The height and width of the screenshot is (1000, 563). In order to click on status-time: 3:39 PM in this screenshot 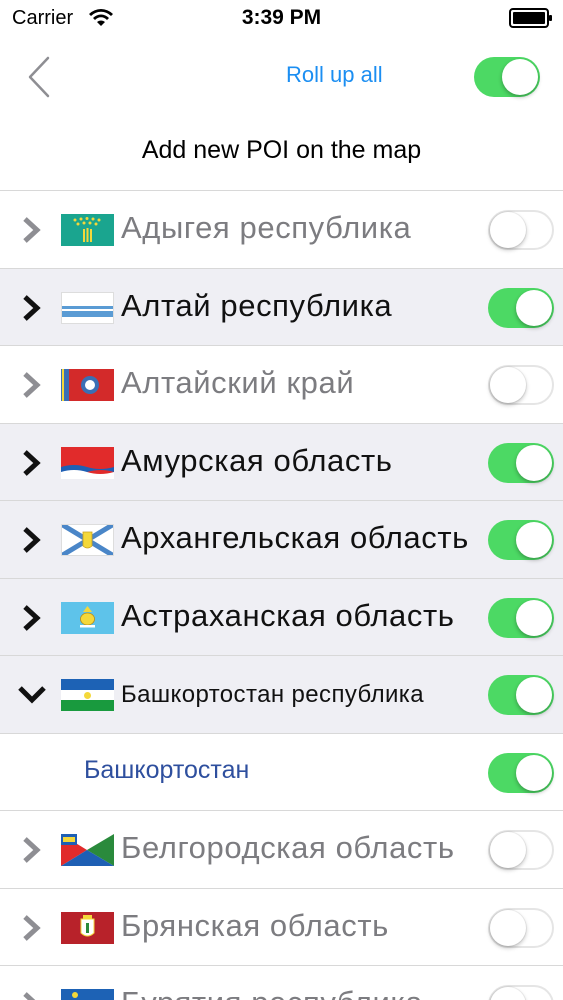, I will do `click(281, 17)`.